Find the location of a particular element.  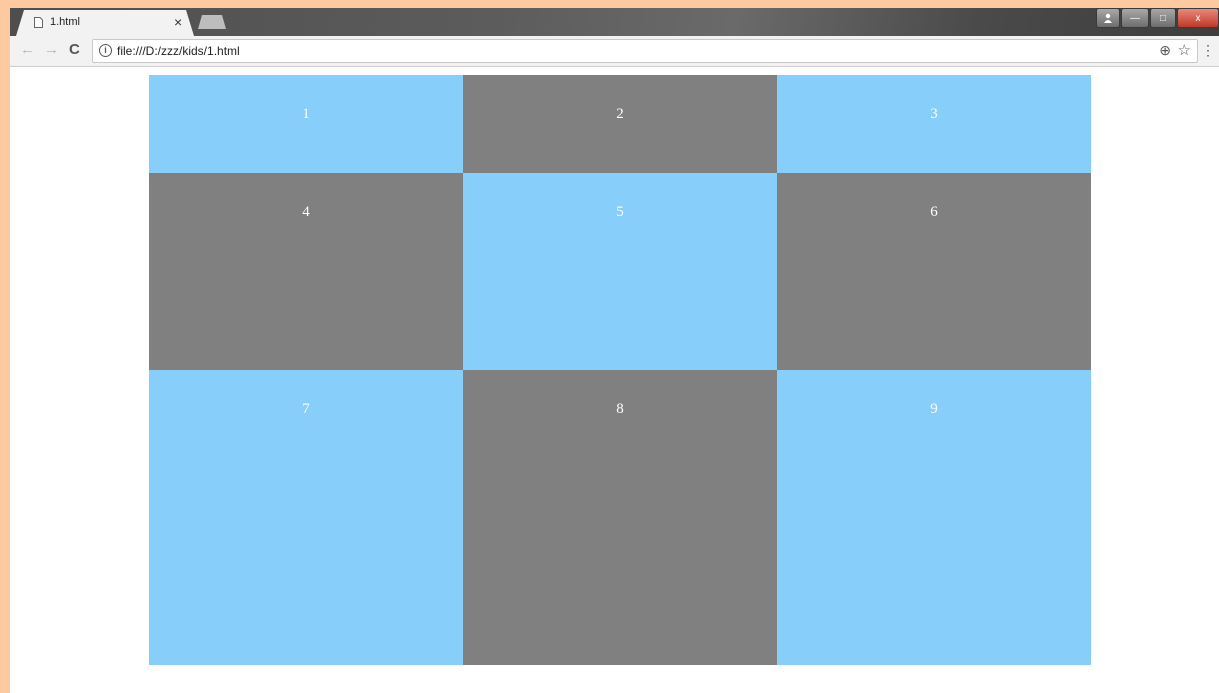

forward-arrow-icon: → is located at coordinates (51, 50).